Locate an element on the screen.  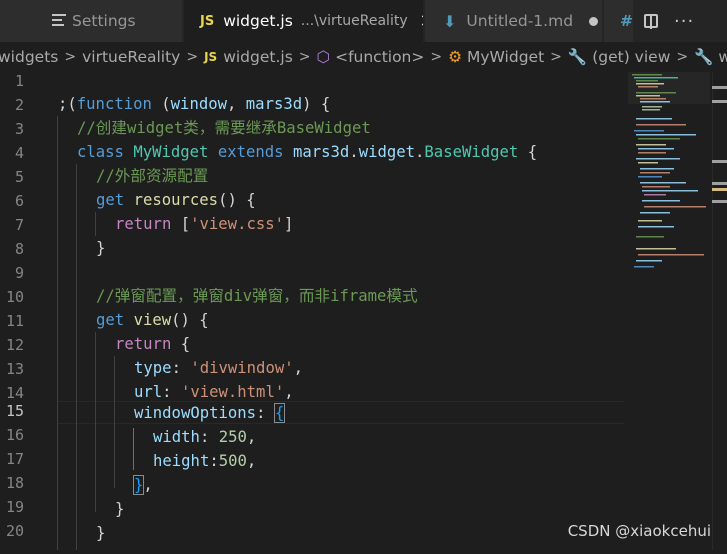
code-line-11: get view() { is located at coordinates (152, 320).